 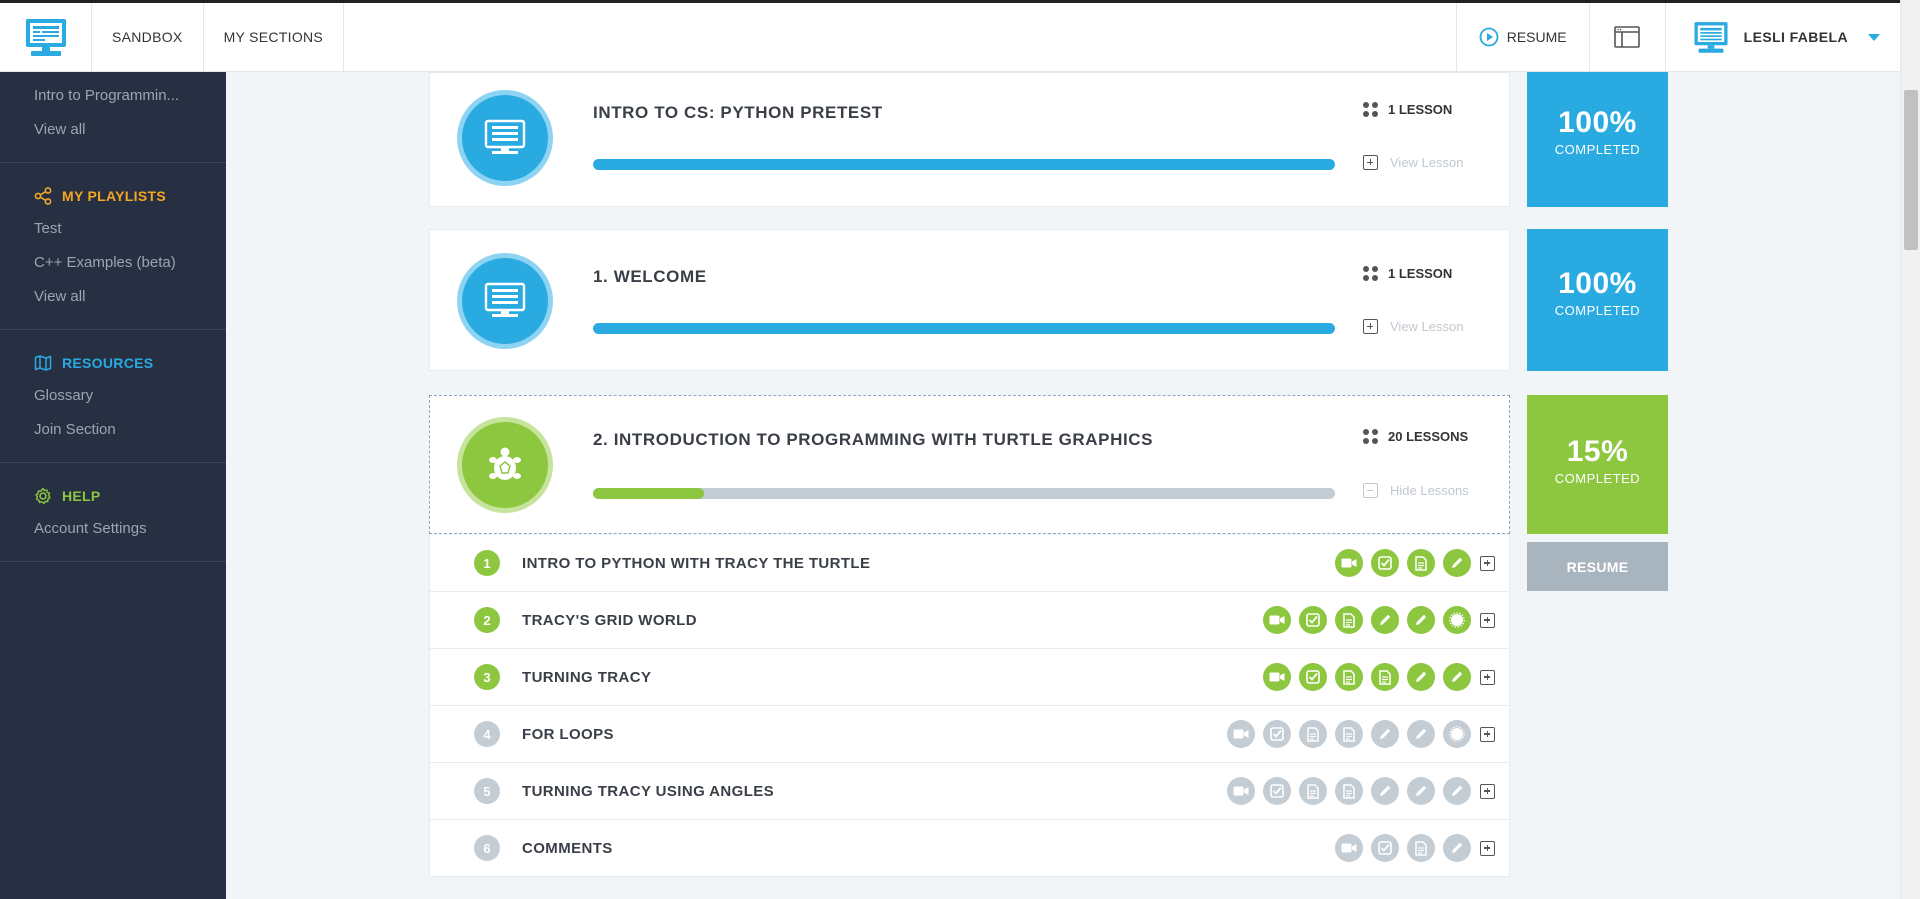 I want to click on user-menu: LESLI FABELA, so click(x=1783, y=37).